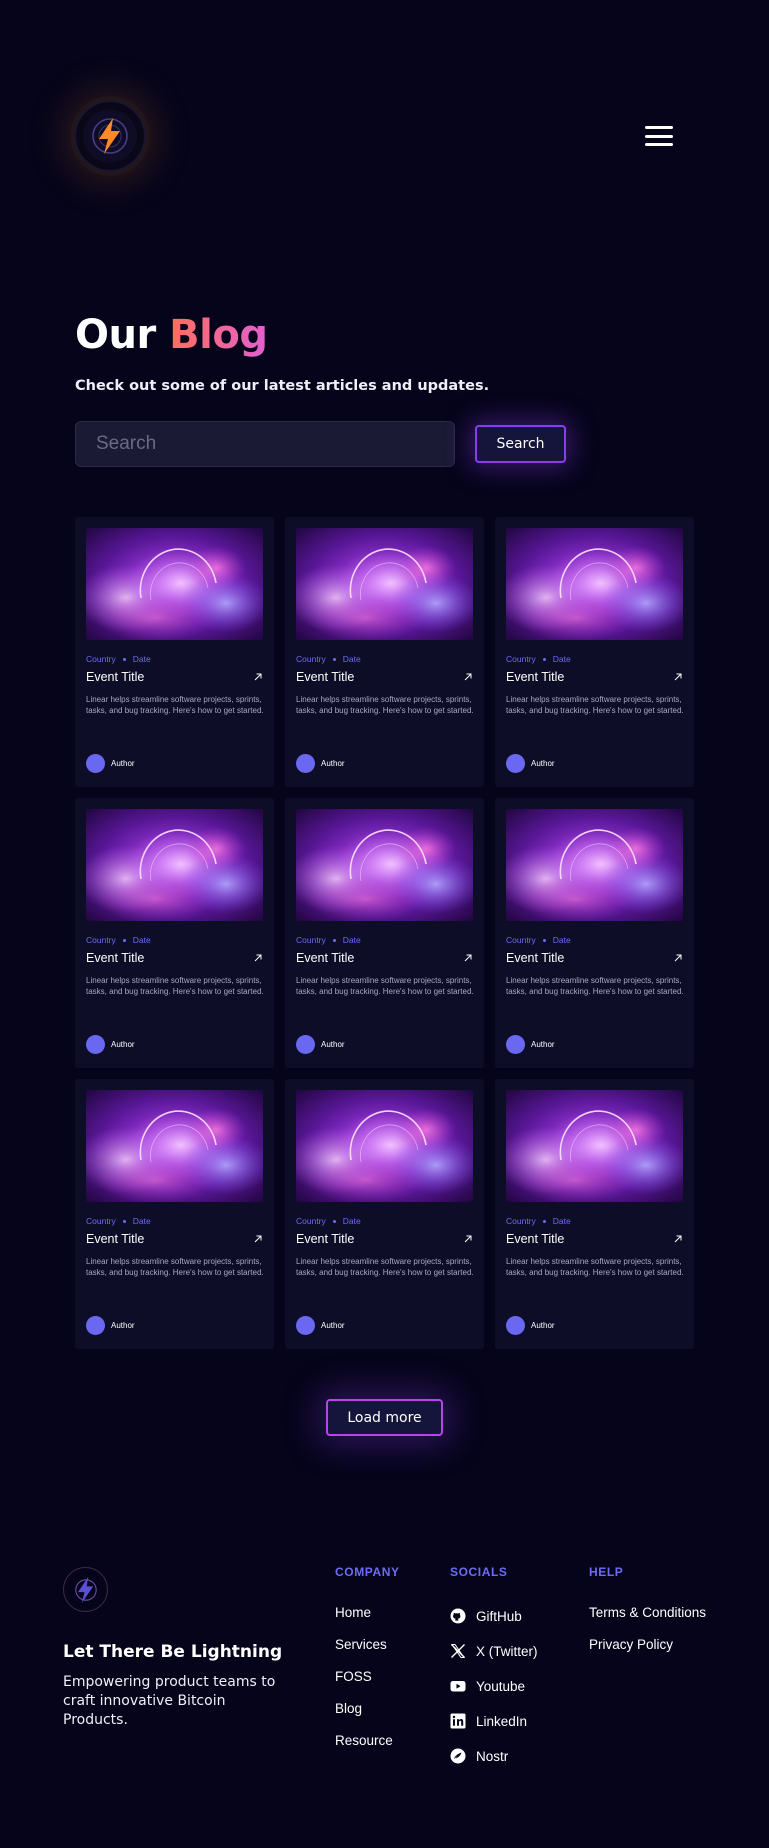  What do you see at coordinates (364, 1709) in the screenshot?
I see `footer-link-blog: Blog` at bounding box center [364, 1709].